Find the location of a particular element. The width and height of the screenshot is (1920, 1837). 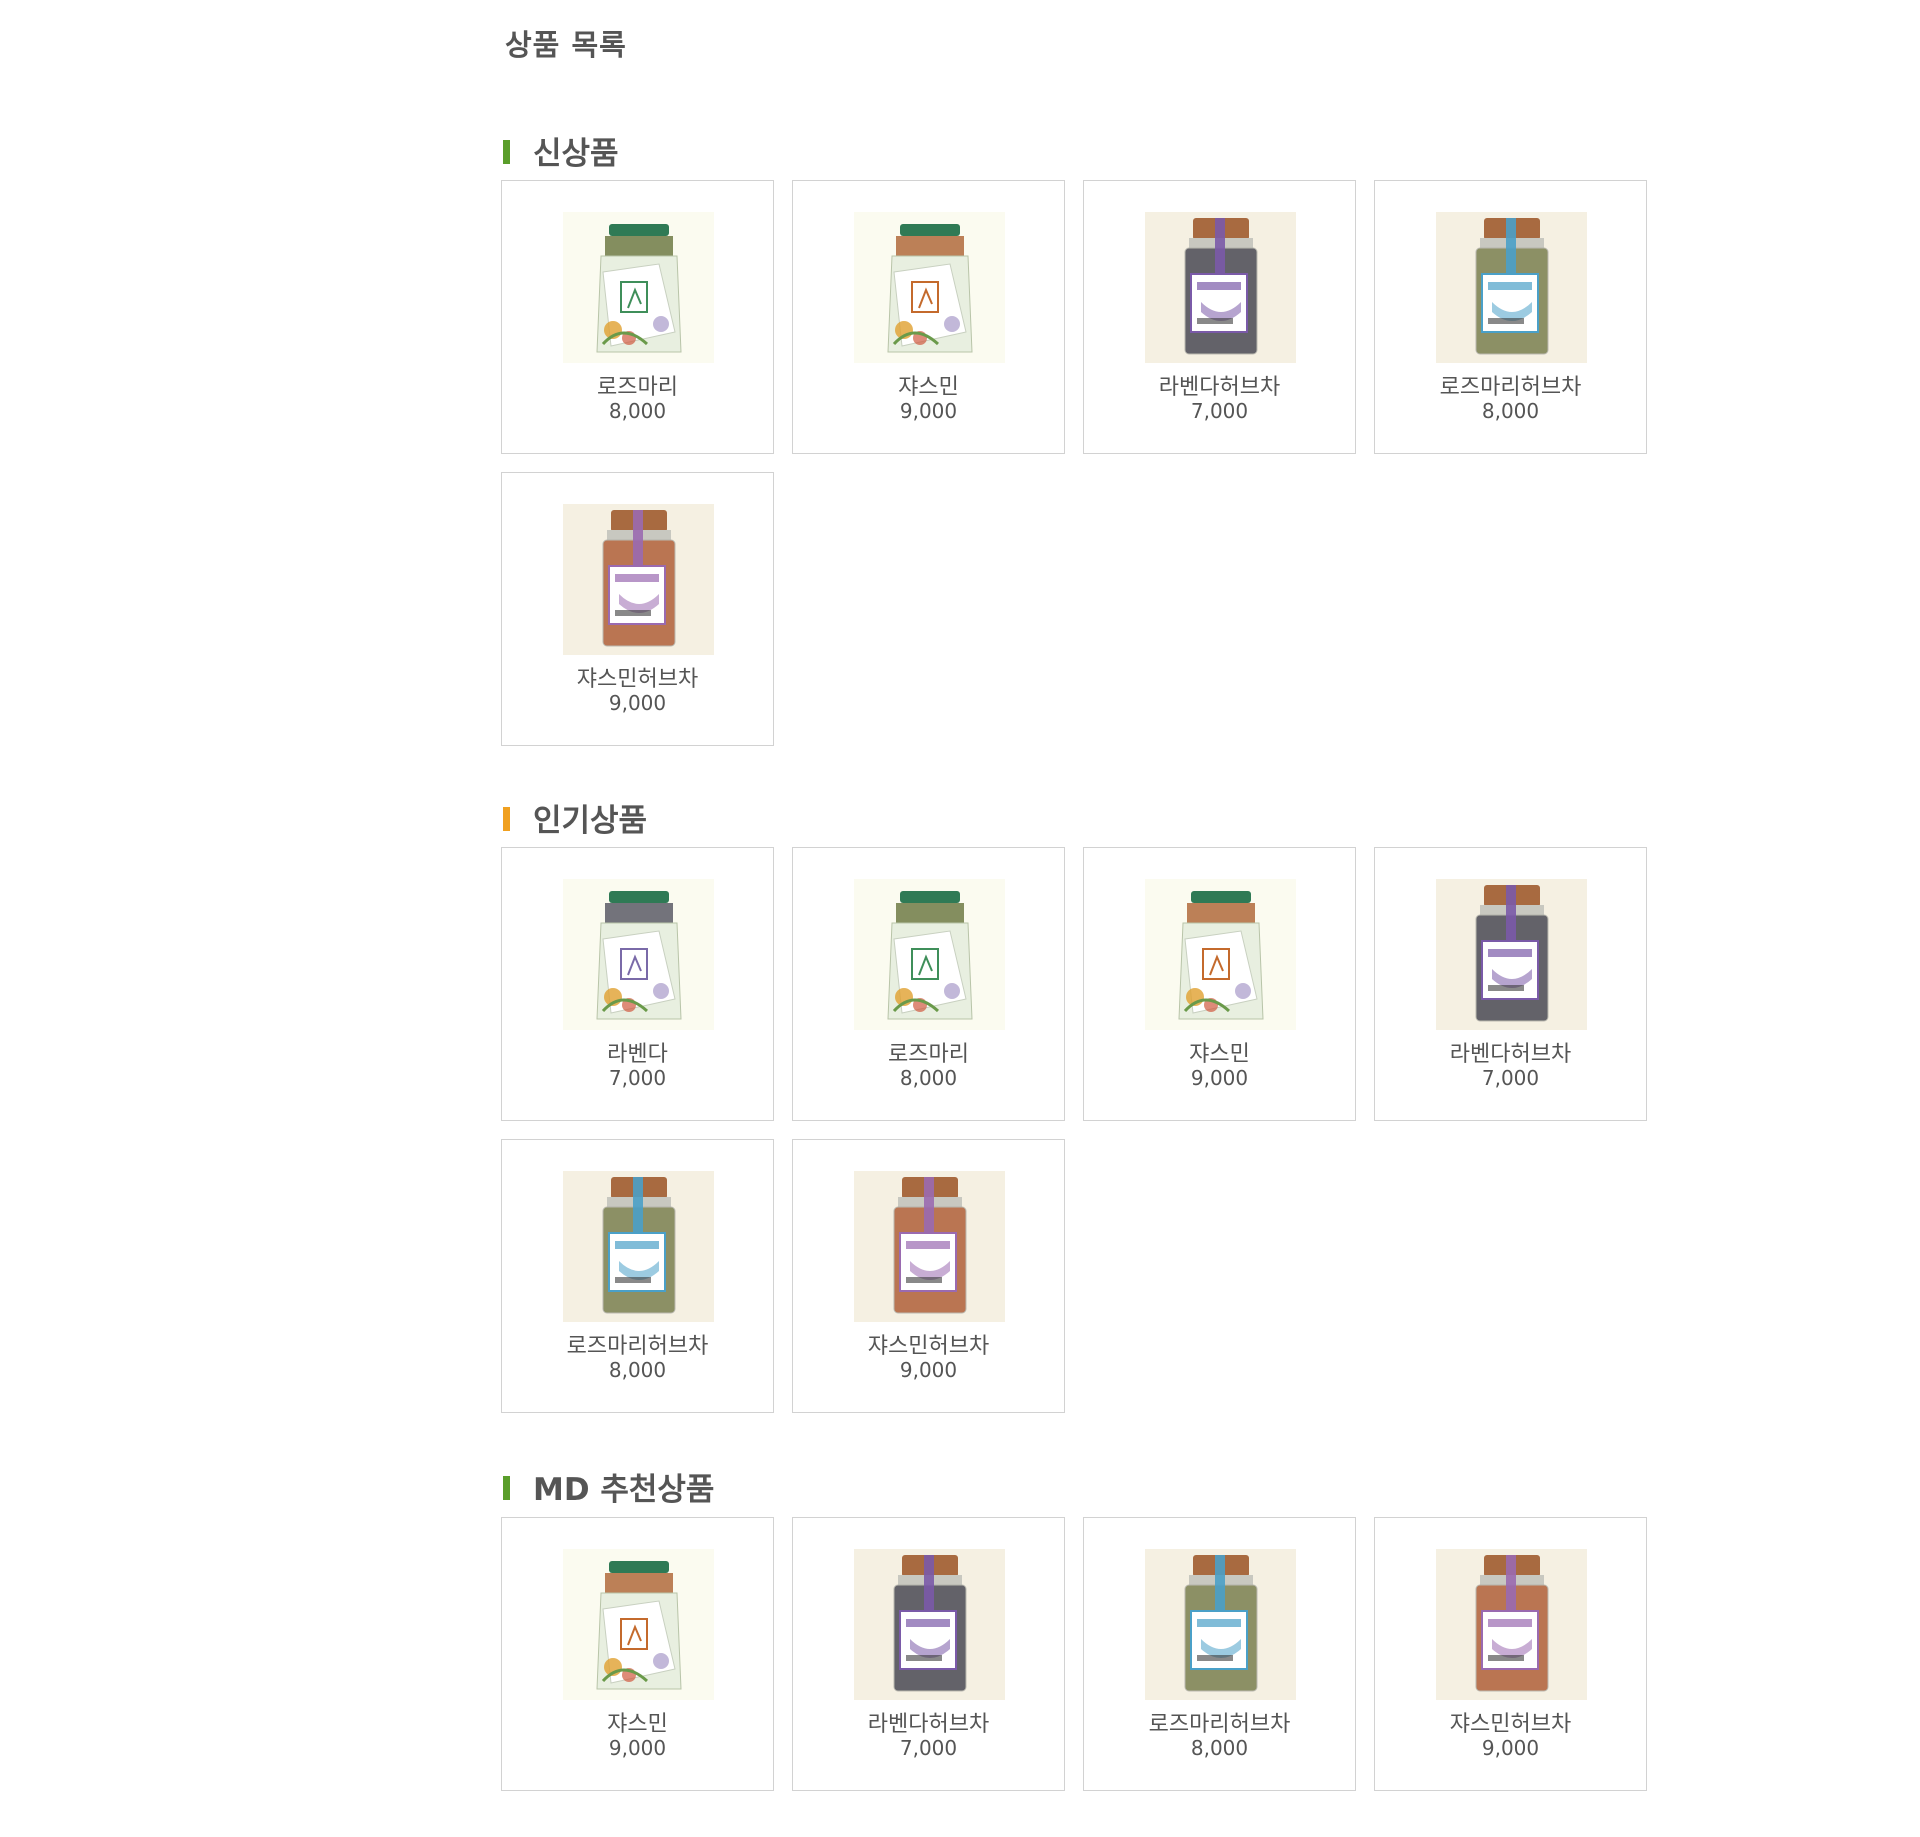

product-card: 라벤다 7,000 is located at coordinates (637, 984).